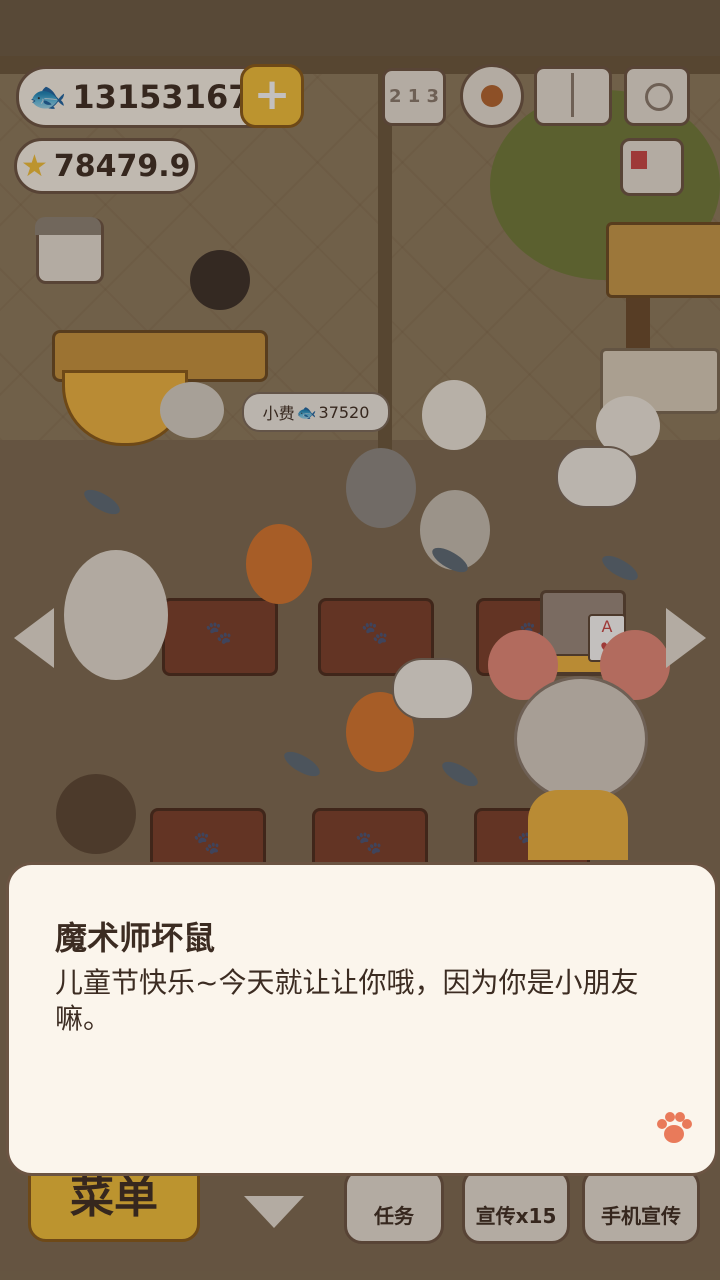 The width and height of the screenshot is (720, 1280). Describe the element at coordinates (674, 1128) in the screenshot. I see `paw-continue-icon` at that location.